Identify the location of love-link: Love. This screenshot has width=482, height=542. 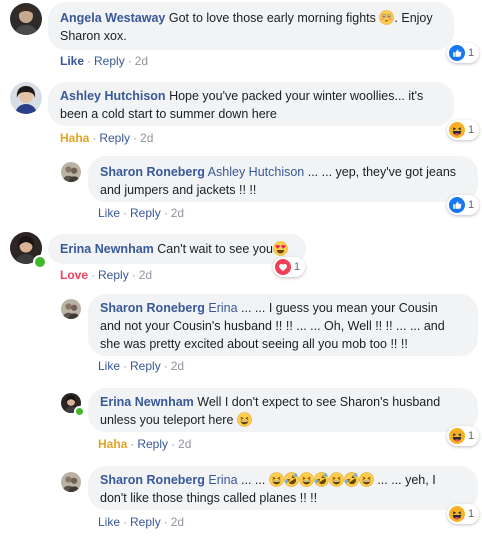
(74, 275).